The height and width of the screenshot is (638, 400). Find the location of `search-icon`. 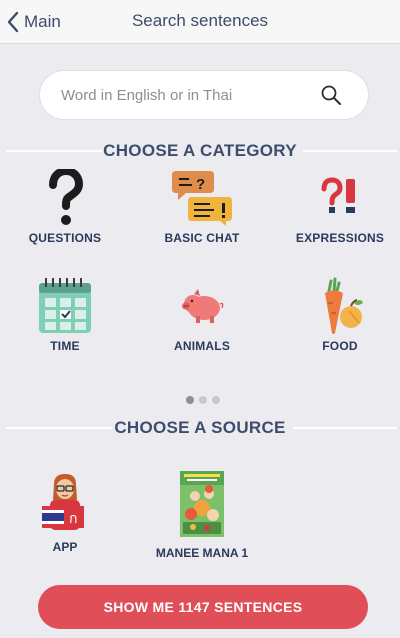

search-icon is located at coordinates (331, 95).